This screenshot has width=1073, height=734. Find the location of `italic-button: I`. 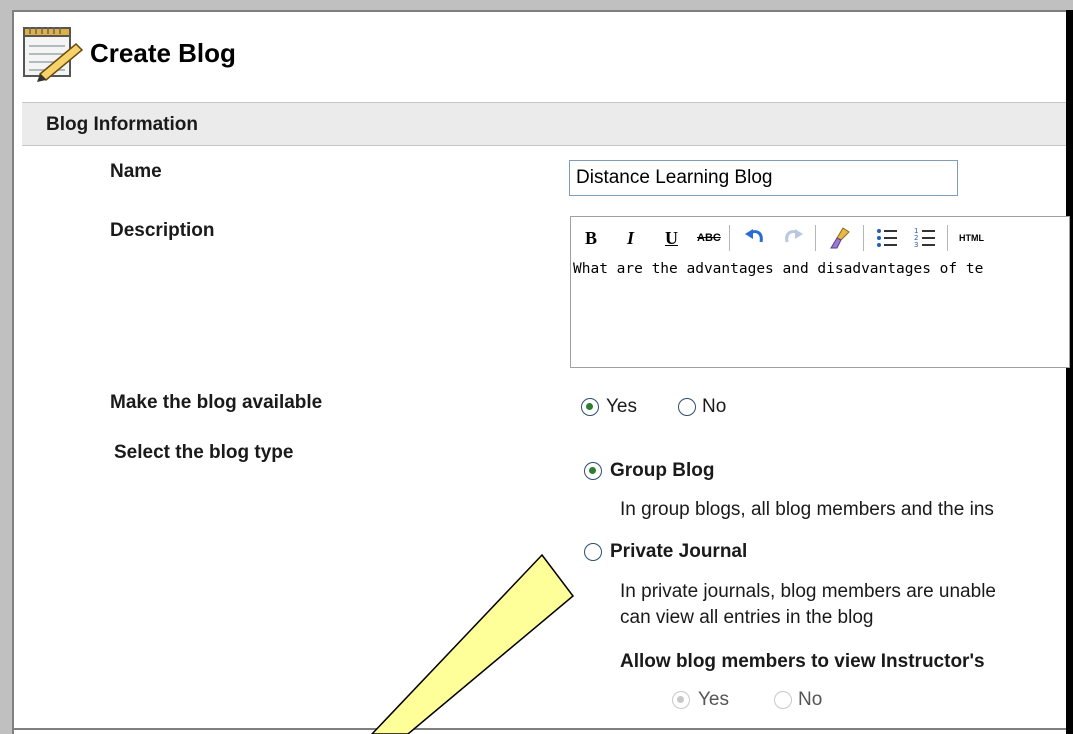

italic-button: I is located at coordinates (630, 238).